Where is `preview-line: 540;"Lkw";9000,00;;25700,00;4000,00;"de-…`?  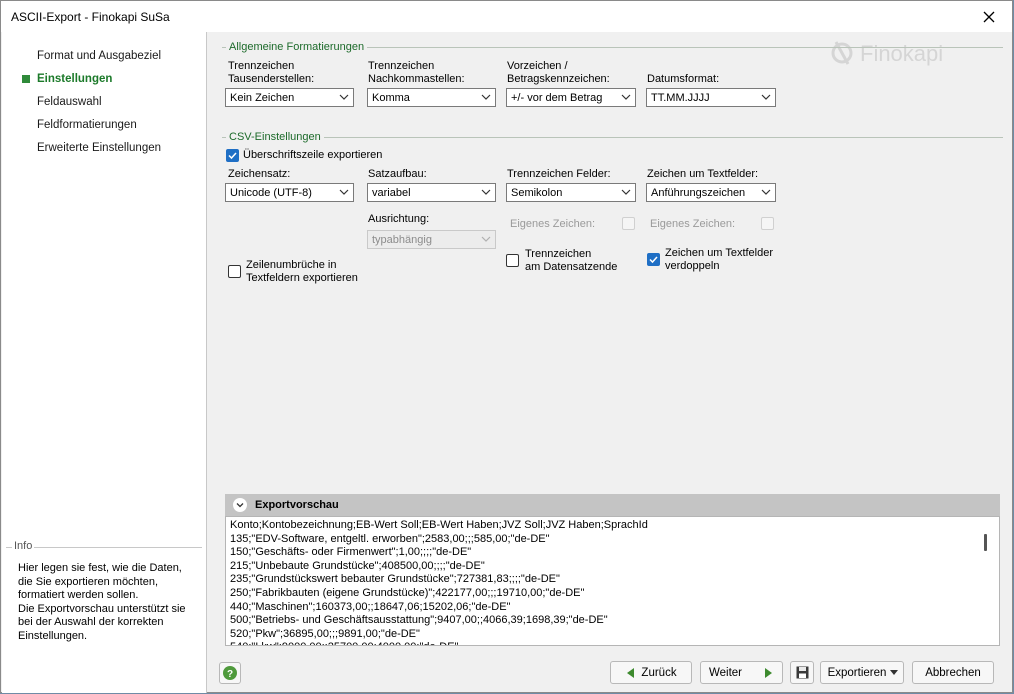
preview-line: 540;"Lkw";9000,00;;25700,00;4000,00;"de-… is located at coordinates (439, 643).